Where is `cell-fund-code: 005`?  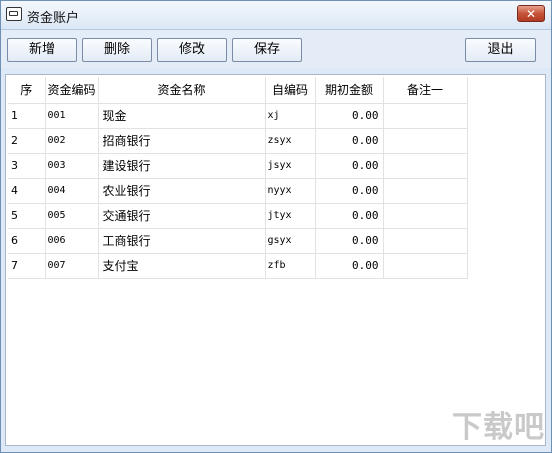
cell-fund-code: 005 is located at coordinates (72, 216).